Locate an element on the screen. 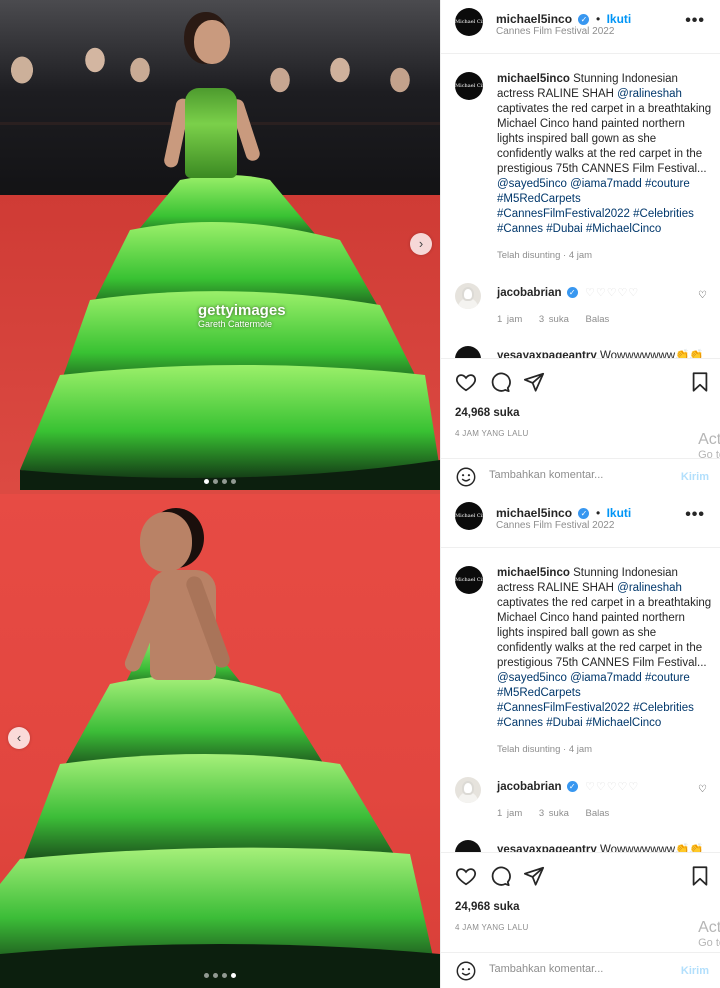 This screenshot has width=720, height=988. chevron-left-icon: ‹ is located at coordinates (19, 738).